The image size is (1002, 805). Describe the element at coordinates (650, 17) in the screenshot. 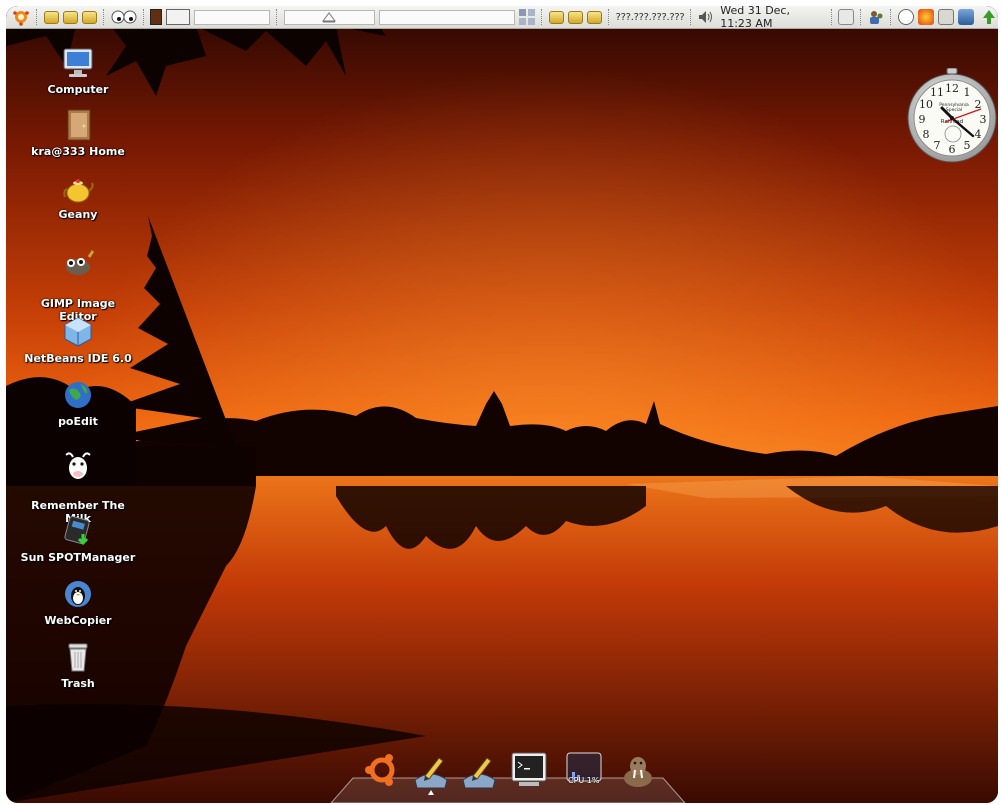

I see `ip-address-text: ???.???.???.???` at that location.